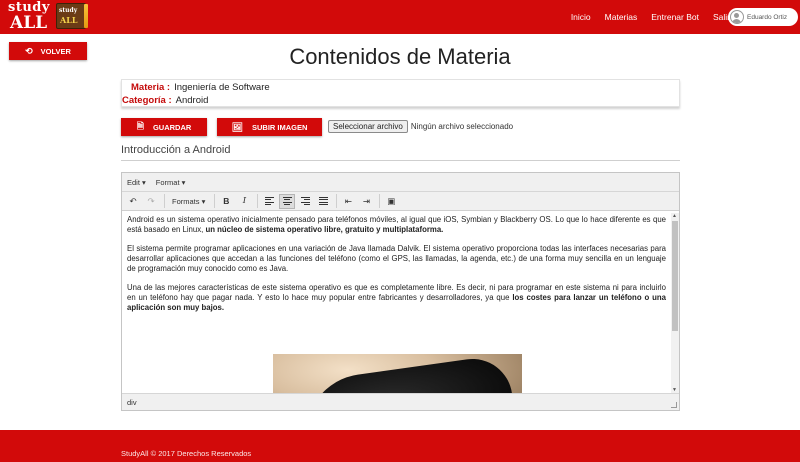  What do you see at coordinates (151, 87) in the screenshot?
I see `materia-label: Materia :` at bounding box center [151, 87].